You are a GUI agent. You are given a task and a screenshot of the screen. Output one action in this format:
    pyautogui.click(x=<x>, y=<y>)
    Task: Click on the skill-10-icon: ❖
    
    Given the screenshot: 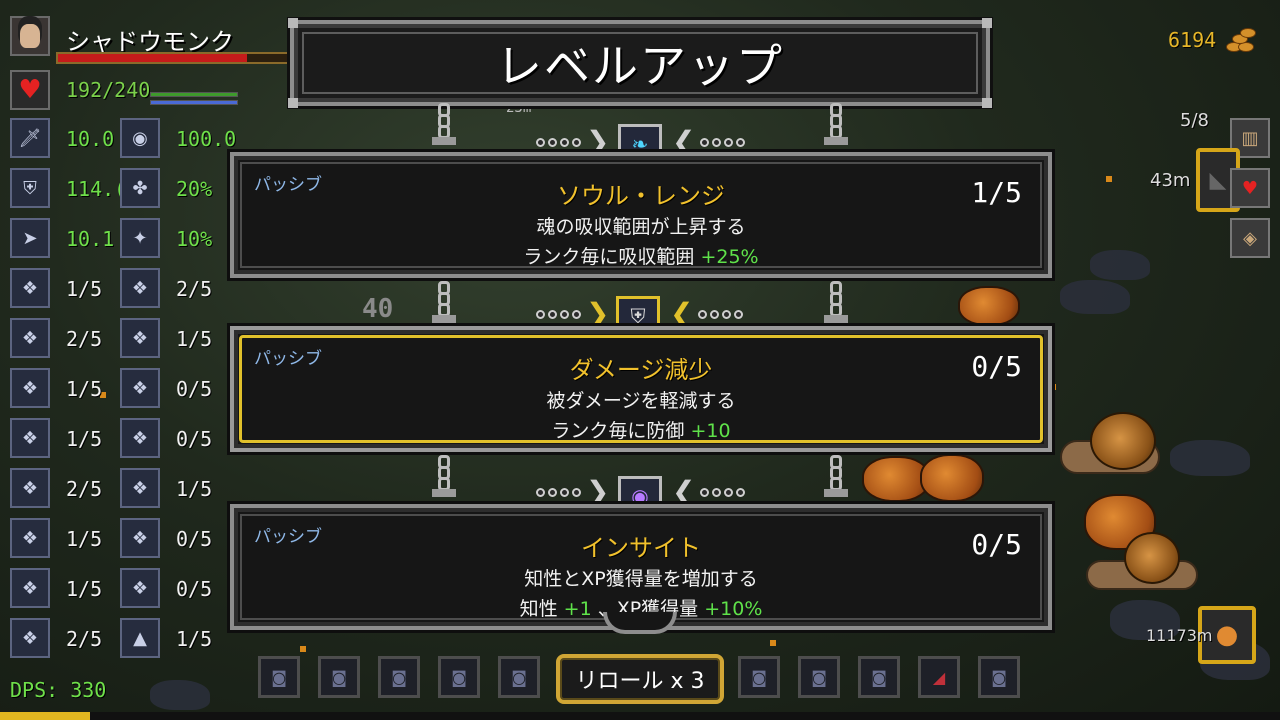 What is the action you would take?
    pyautogui.click(x=140, y=488)
    